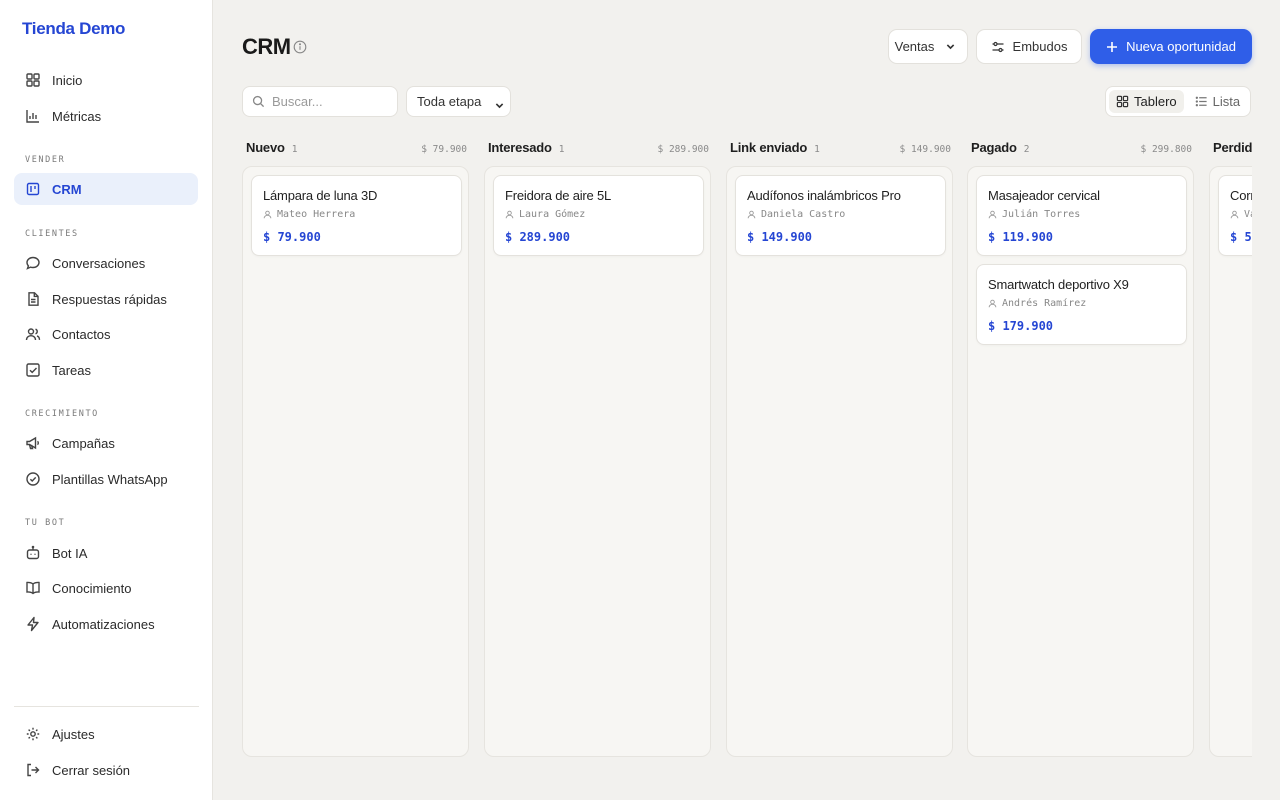 This screenshot has height=800, width=1280. I want to click on view-board-label: Tablero, so click(1155, 101).